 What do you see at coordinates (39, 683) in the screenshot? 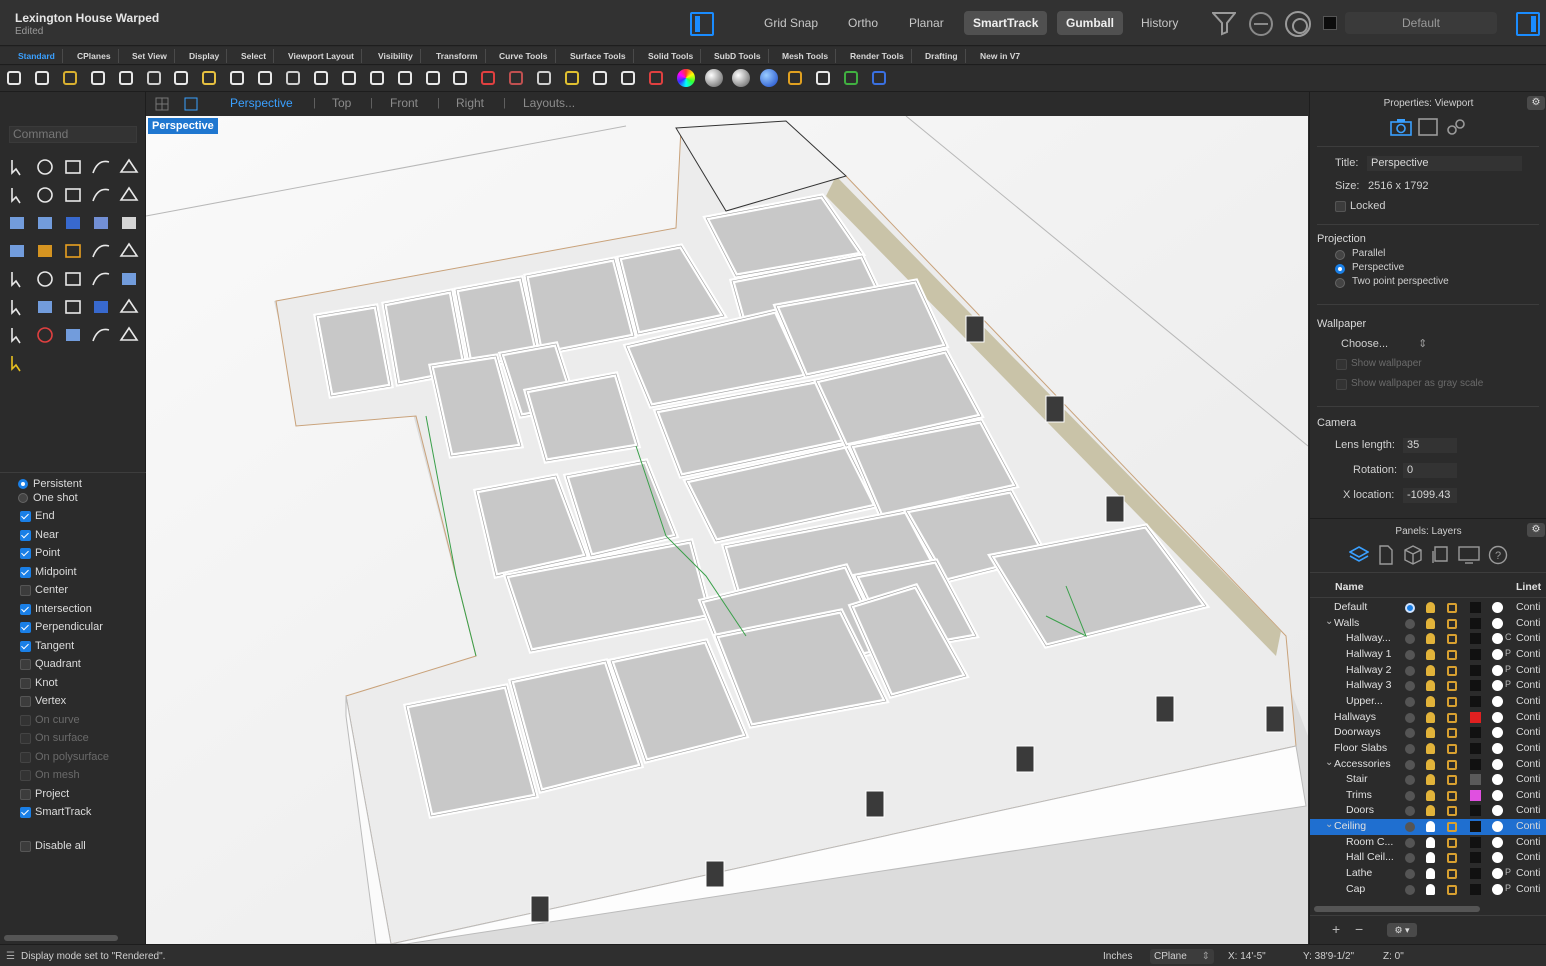
I see `osnap-knot-checkbox: Knot` at bounding box center [39, 683].